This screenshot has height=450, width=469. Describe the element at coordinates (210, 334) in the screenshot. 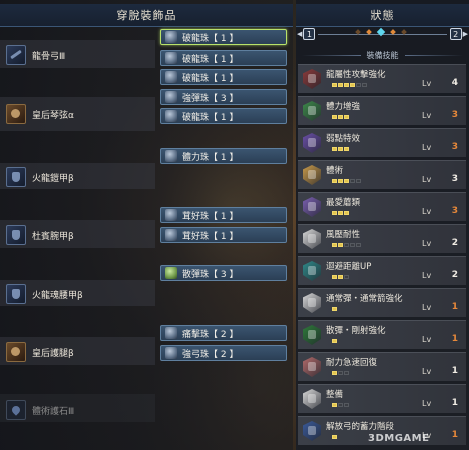

I see `decoration-label: 痛擊珠【 2 】` at that location.